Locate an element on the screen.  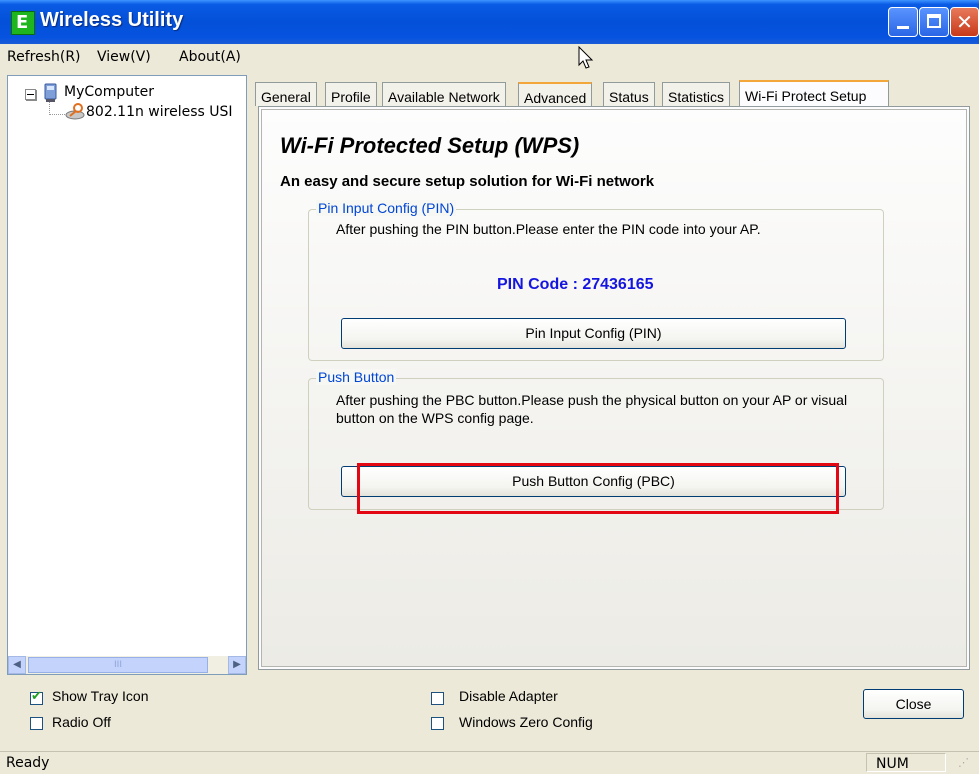
tab-advanced: Advanced is located at coordinates (555, 94).